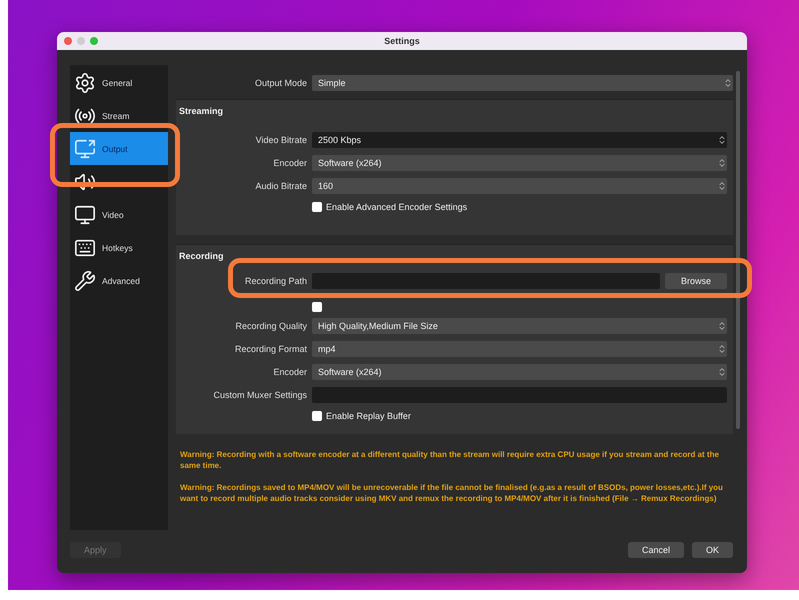 This screenshot has height=600, width=799. I want to click on cancel-button: Cancel, so click(656, 550).